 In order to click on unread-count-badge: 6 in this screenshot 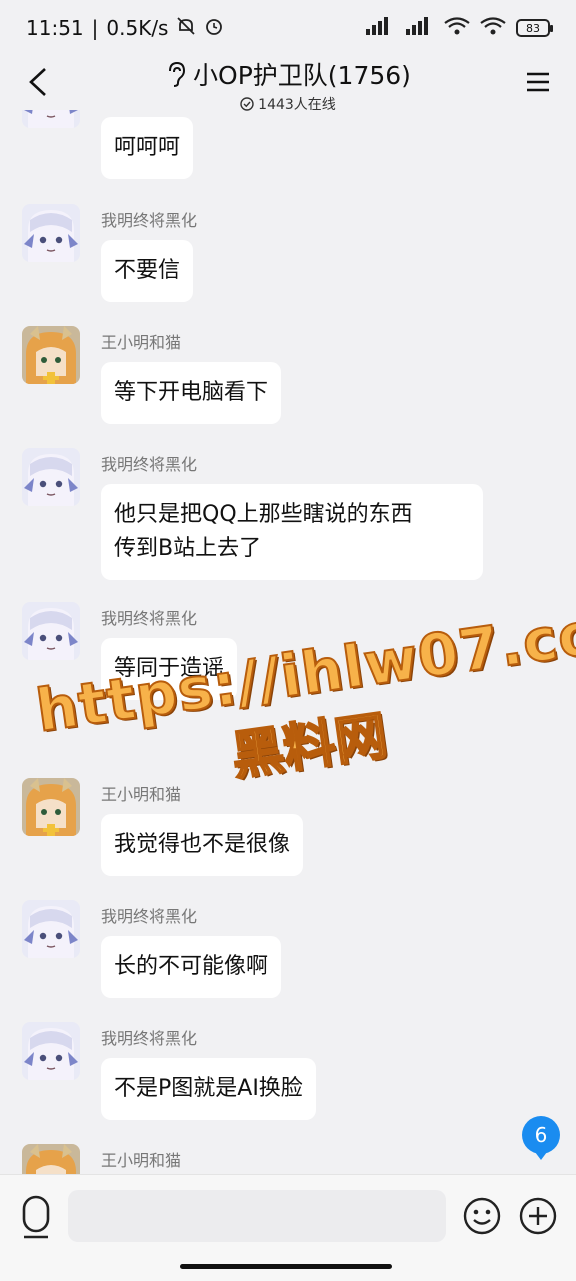, I will do `click(541, 1138)`.